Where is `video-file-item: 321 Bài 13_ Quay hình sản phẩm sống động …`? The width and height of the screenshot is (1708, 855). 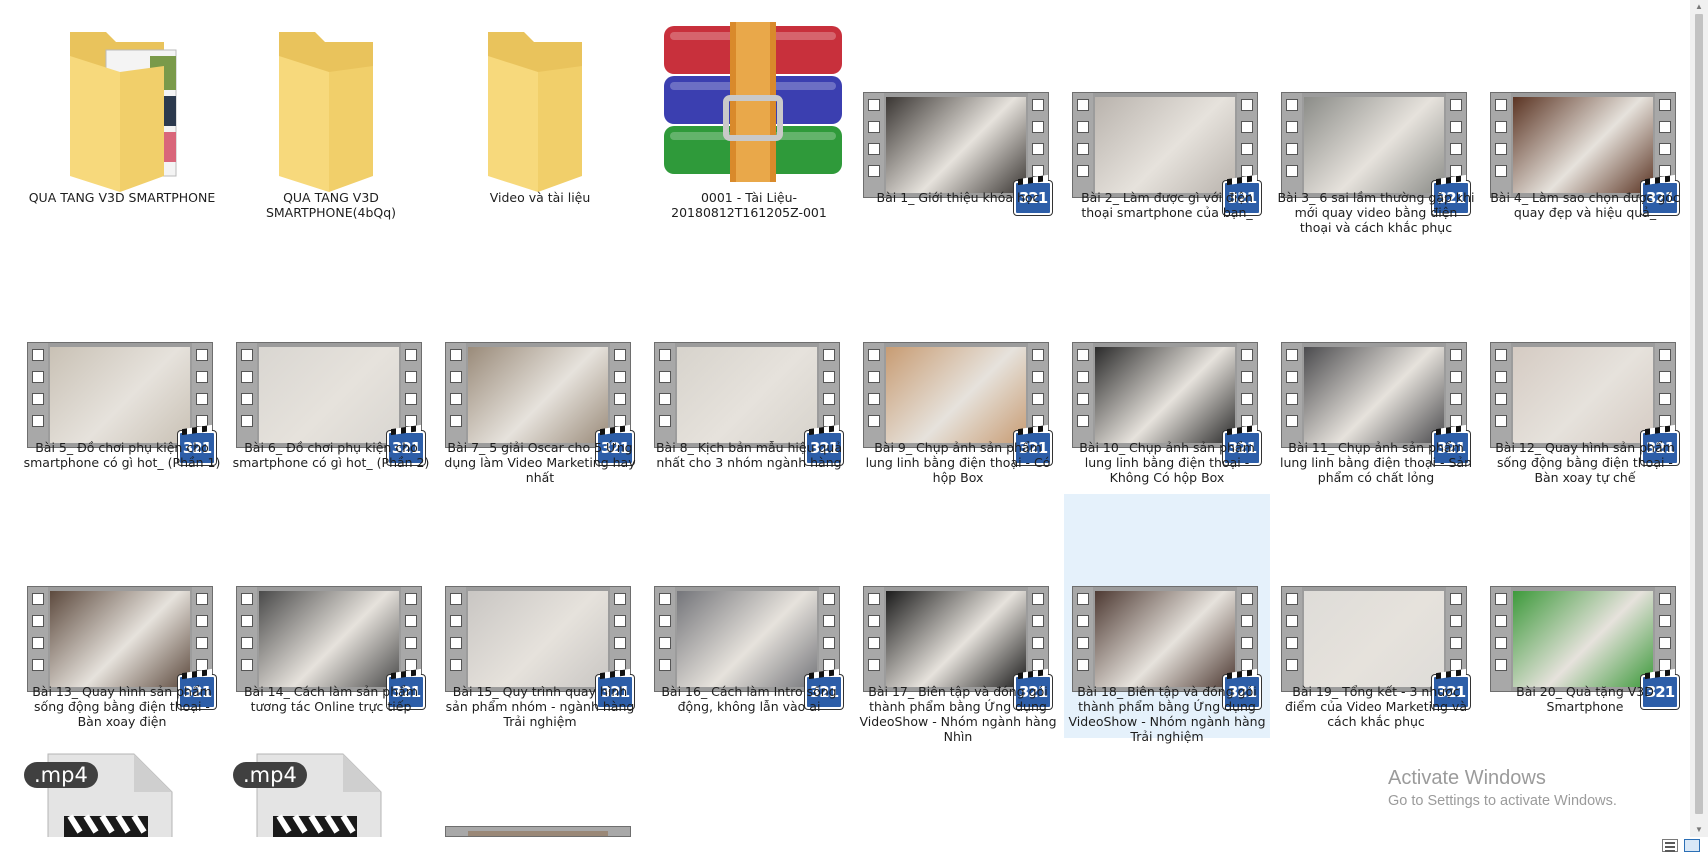
video-file-item: 321 Bài 13_ Quay hình sản phẩm sống động … is located at coordinates (122, 616).